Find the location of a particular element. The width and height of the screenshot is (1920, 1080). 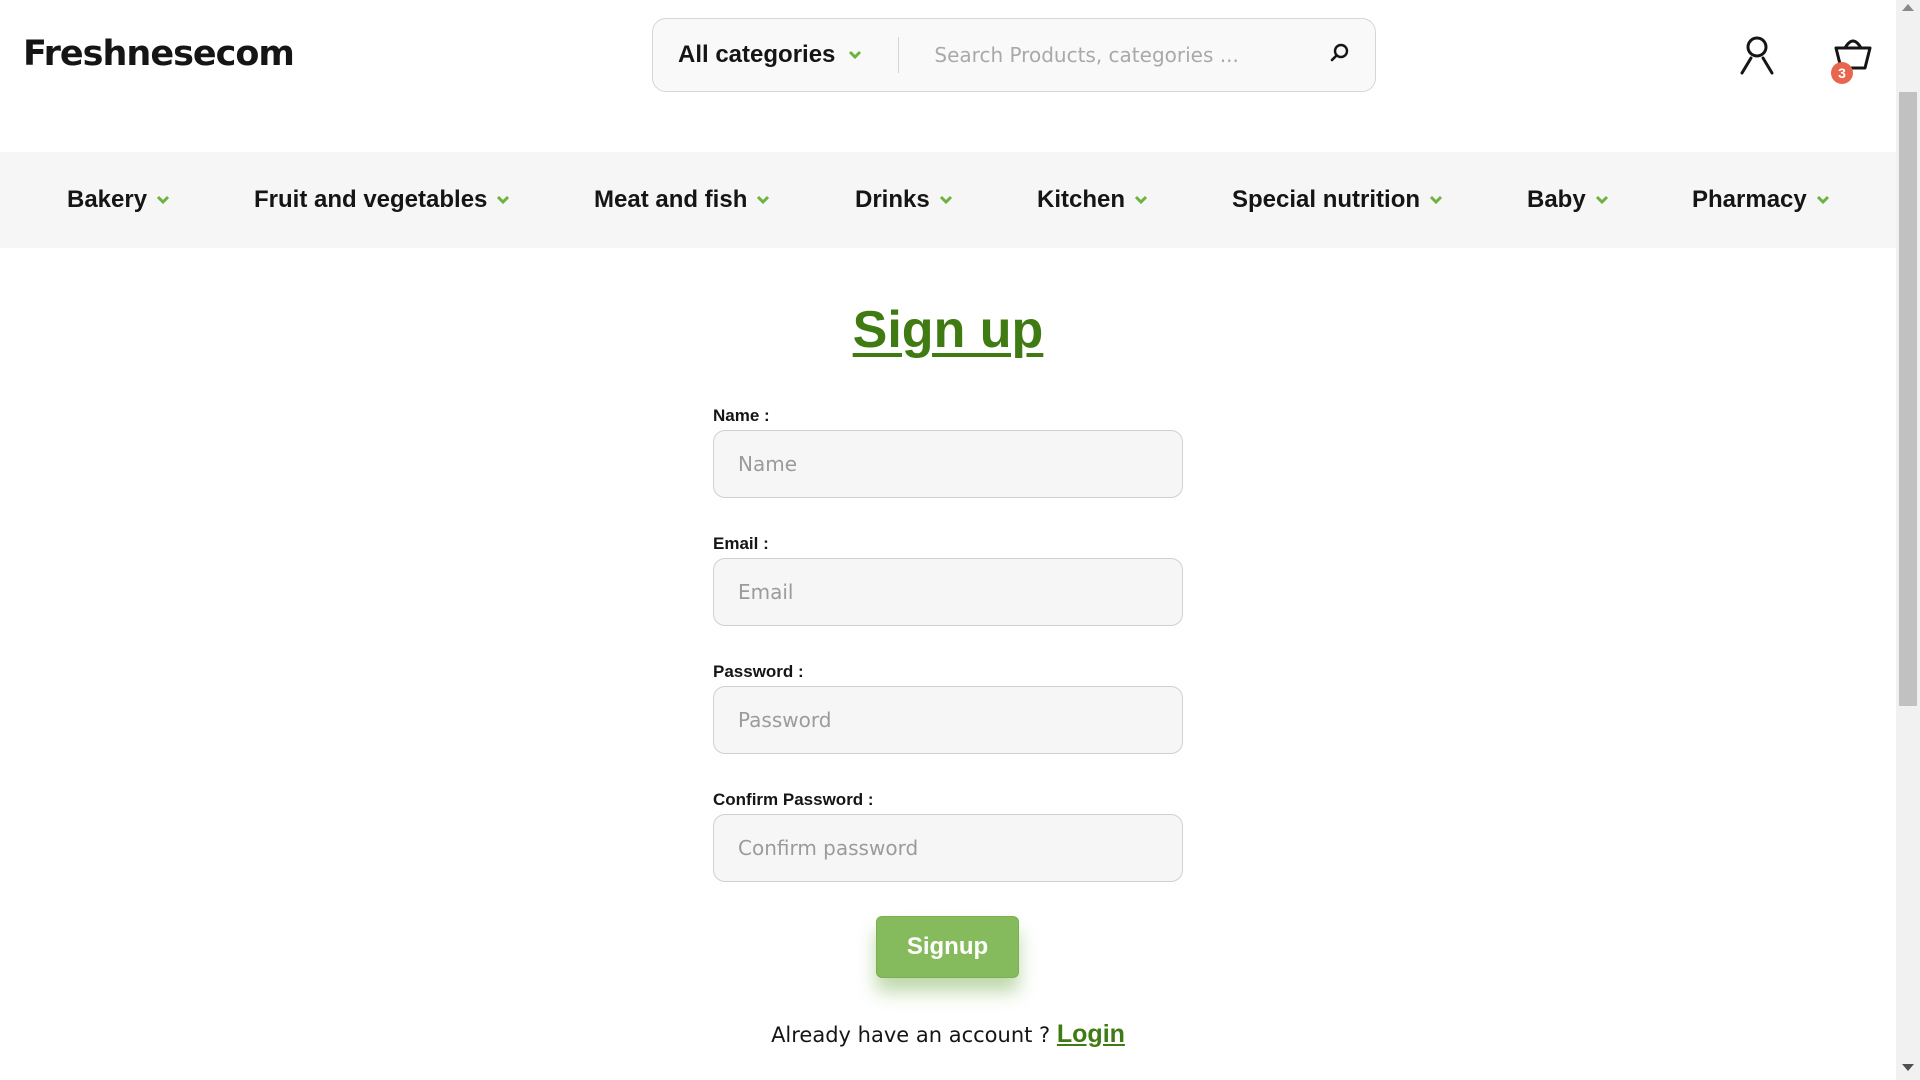

nav-item-label: Drinks is located at coordinates (892, 199).